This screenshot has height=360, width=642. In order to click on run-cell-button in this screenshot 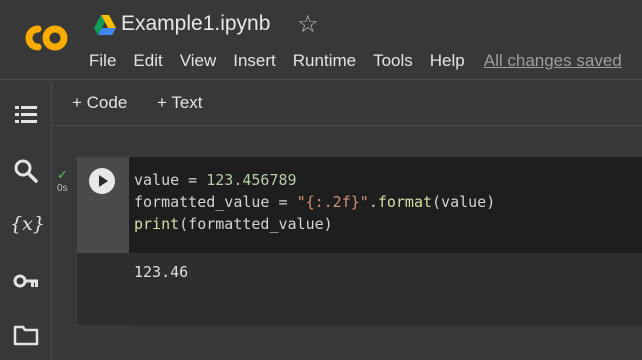, I will do `click(102, 181)`.